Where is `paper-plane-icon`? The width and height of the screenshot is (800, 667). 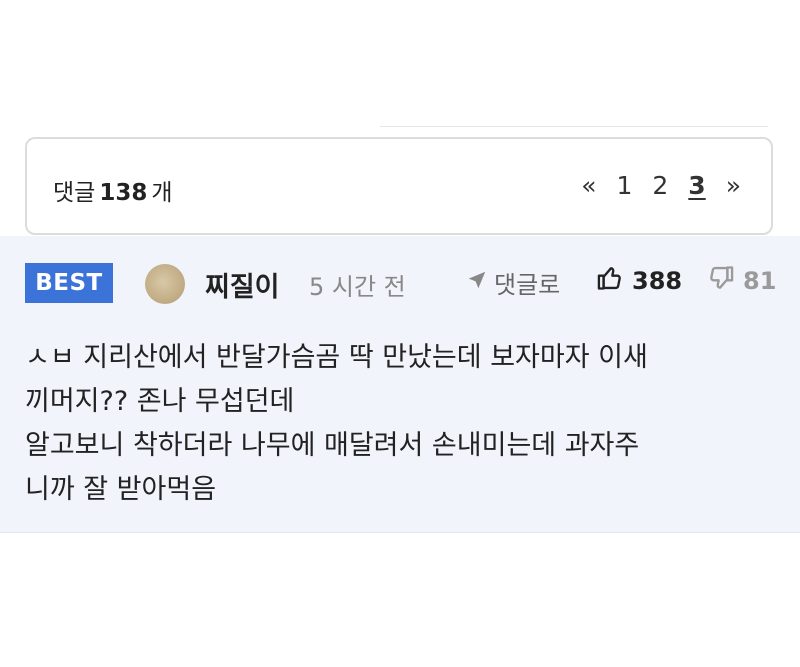
paper-plane-icon is located at coordinates (477, 283).